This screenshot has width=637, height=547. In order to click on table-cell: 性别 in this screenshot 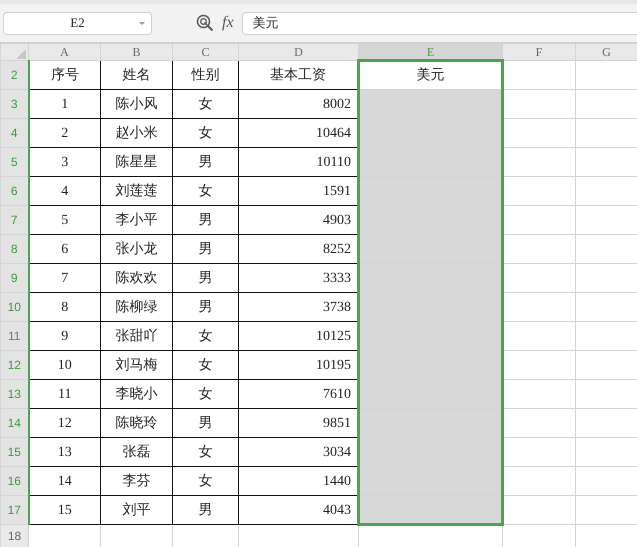, I will do `click(205, 75)`.